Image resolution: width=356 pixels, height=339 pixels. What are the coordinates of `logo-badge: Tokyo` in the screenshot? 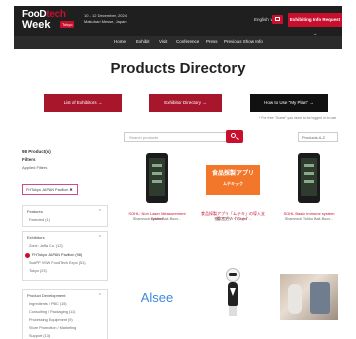 It's located at (67, 24).